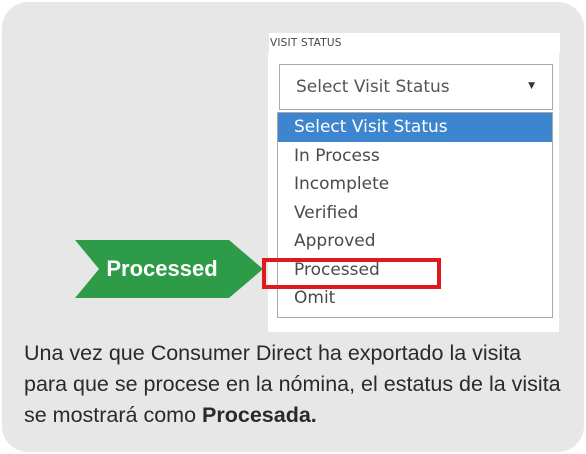  Describe the element at coordinates (415, 156) in the screenshot. I see `option-in-process: In Process` at that location.